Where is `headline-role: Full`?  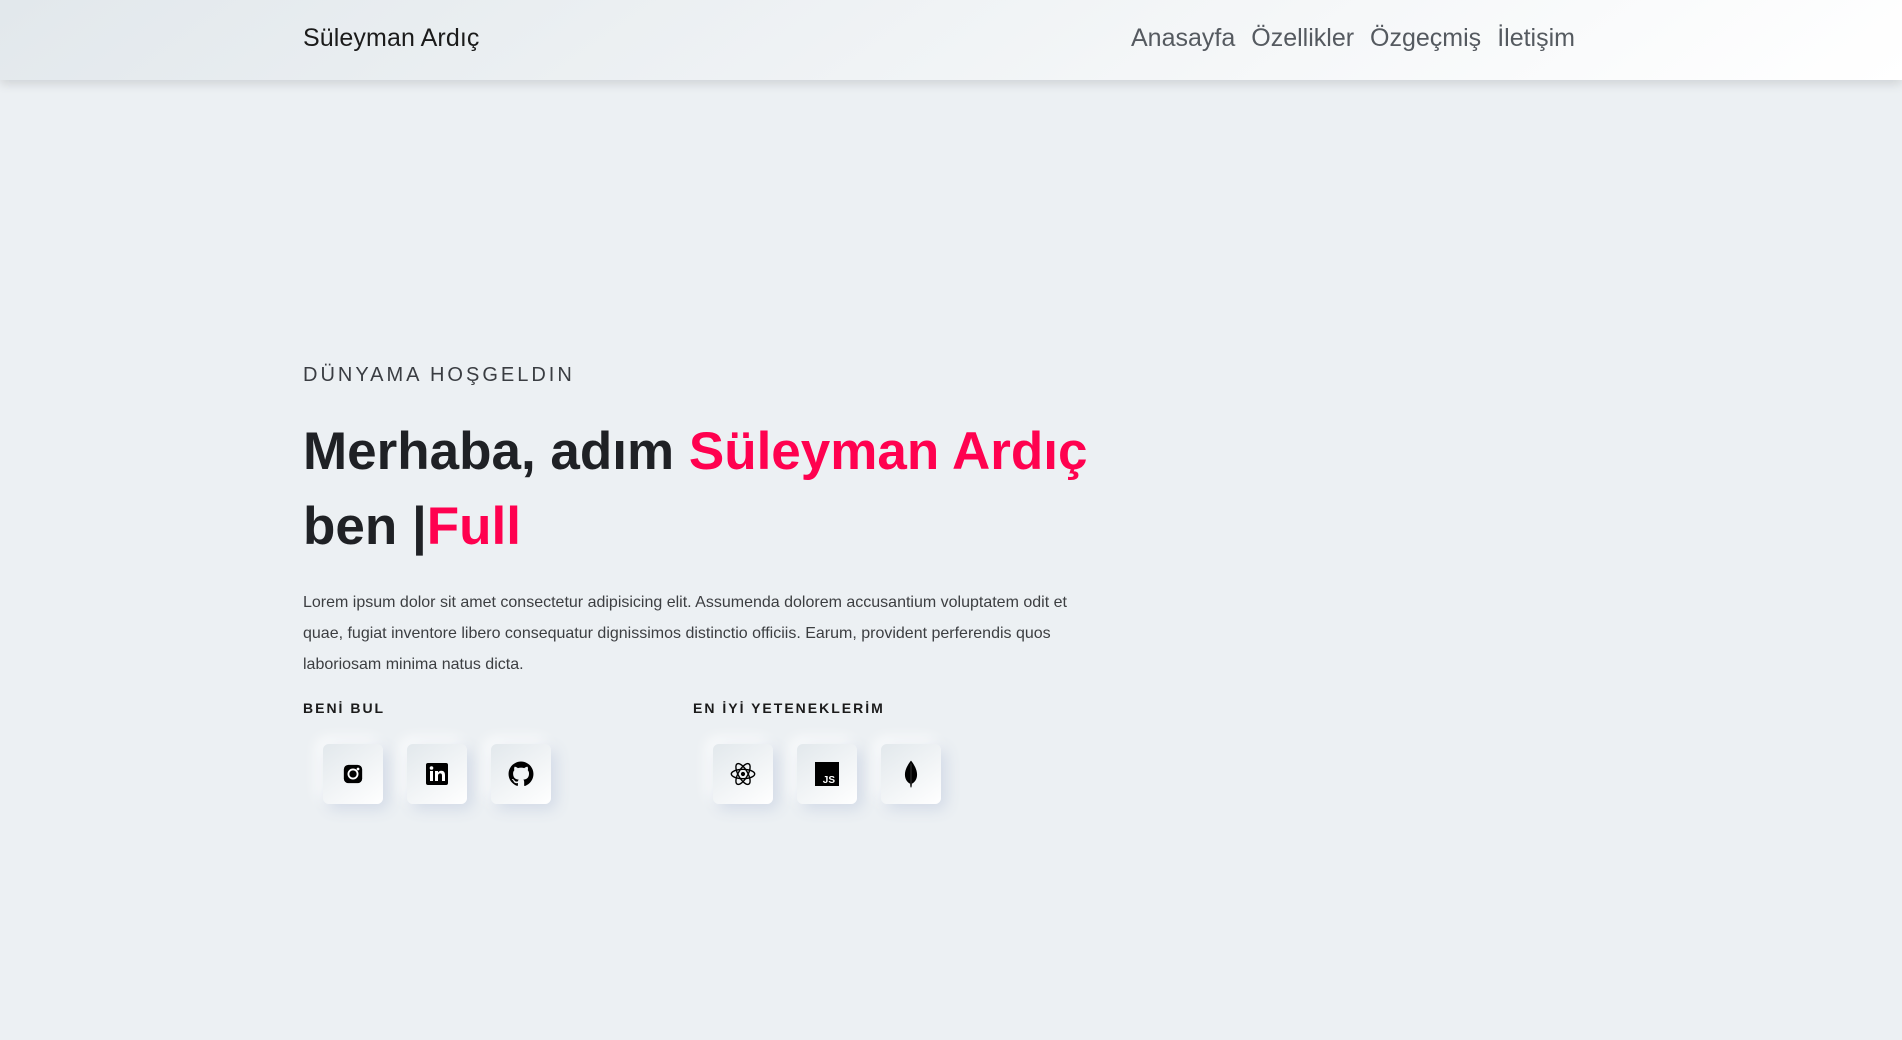 headline-role: Full is located at coordinates (473, 526).